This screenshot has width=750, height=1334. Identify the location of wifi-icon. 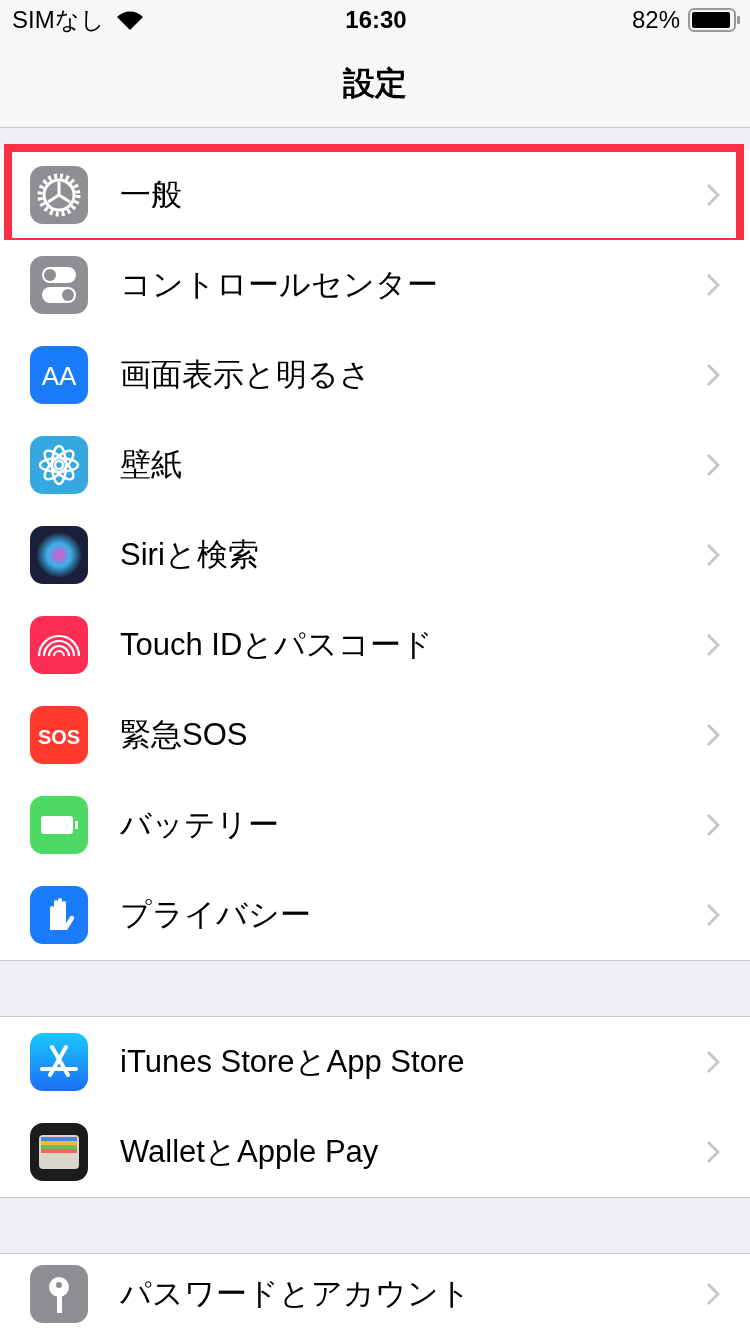
(129, 20).